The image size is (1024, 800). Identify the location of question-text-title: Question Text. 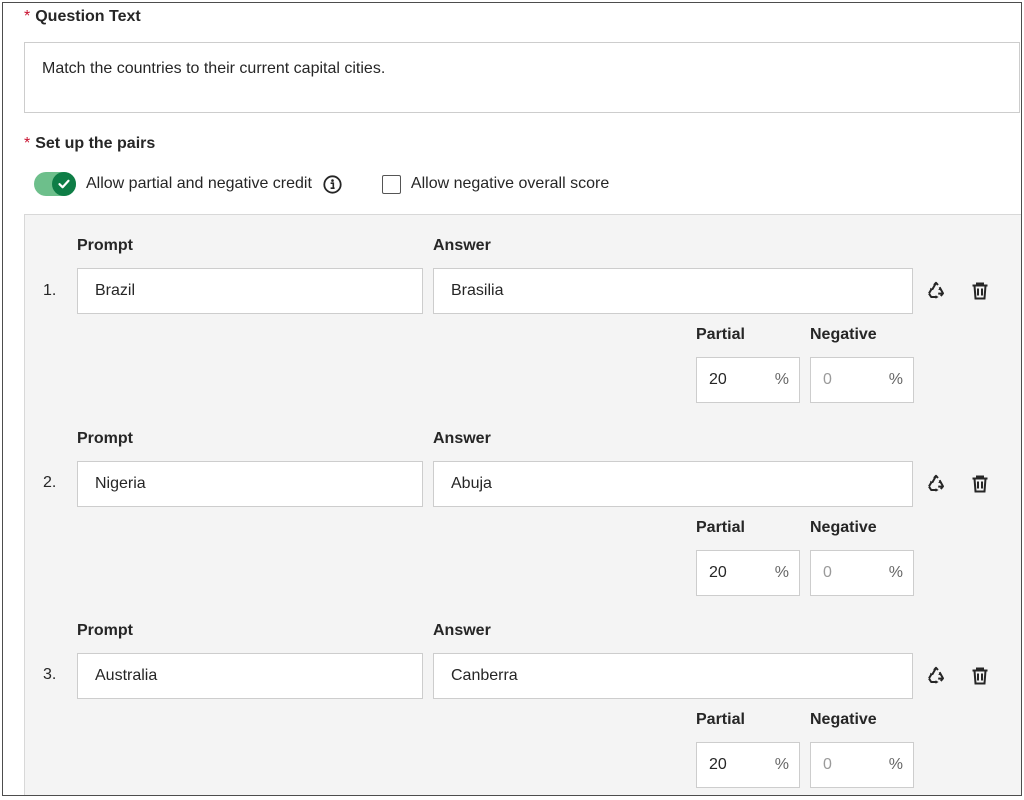
(88, 16).